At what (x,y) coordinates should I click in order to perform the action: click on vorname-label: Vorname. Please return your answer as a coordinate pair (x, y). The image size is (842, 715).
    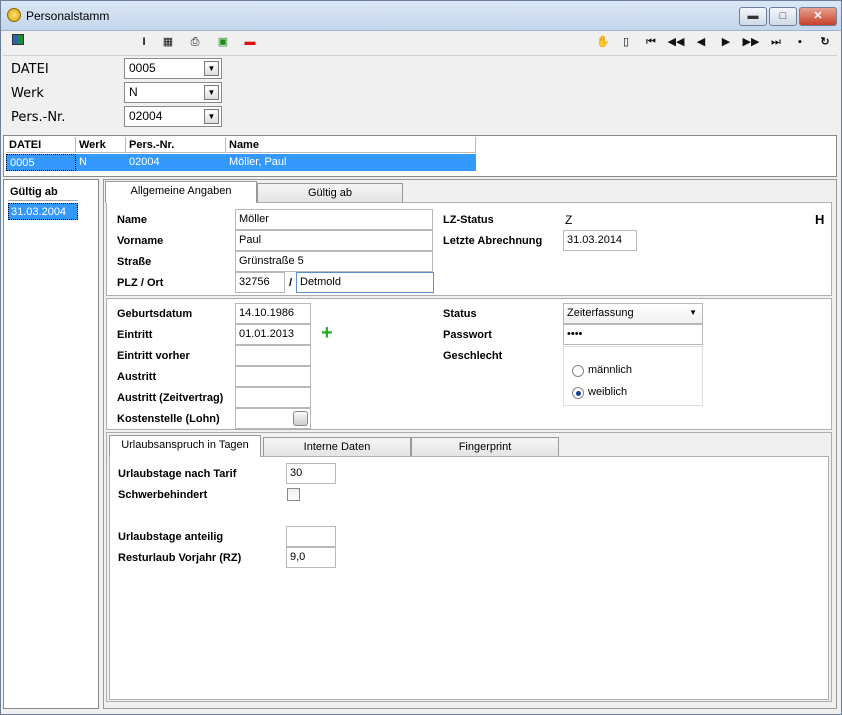
    Looking at the image, I should click on (140, 241).